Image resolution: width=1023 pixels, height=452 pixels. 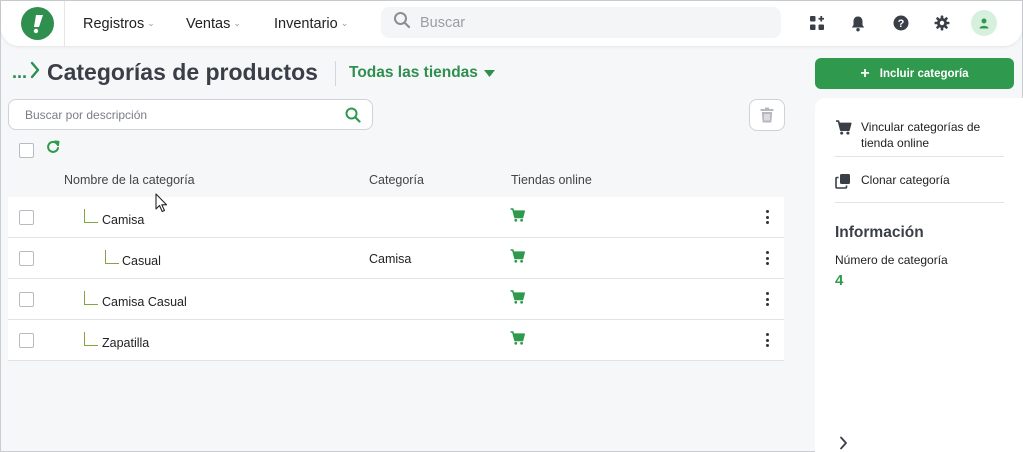 What do you see at coordinates (396, 299) in the screenshot?
I see `table-row: Camisa Casual` at bounding box center [396, 299].